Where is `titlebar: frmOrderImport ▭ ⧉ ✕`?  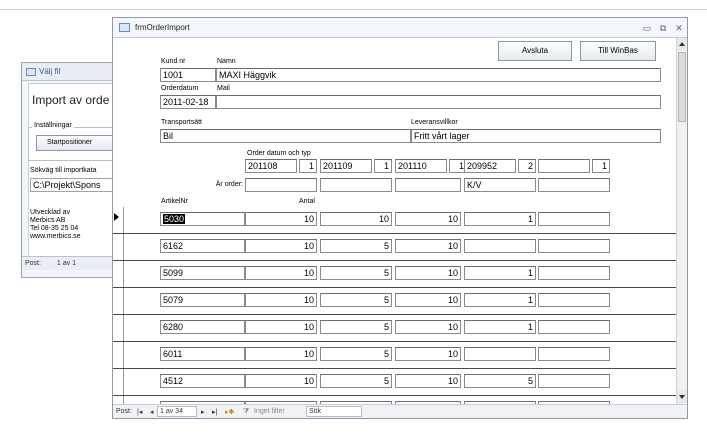 titlebar: frmOrderImport ▭ ⧉ ✕ is located at coordinates (400, 28).